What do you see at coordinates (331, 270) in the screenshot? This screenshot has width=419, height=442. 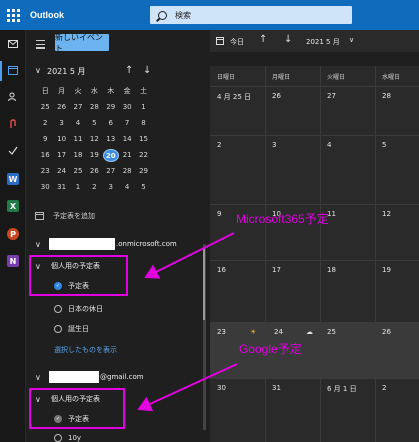 I see `day-cell-date: 18` at bounding box center [331, 270].